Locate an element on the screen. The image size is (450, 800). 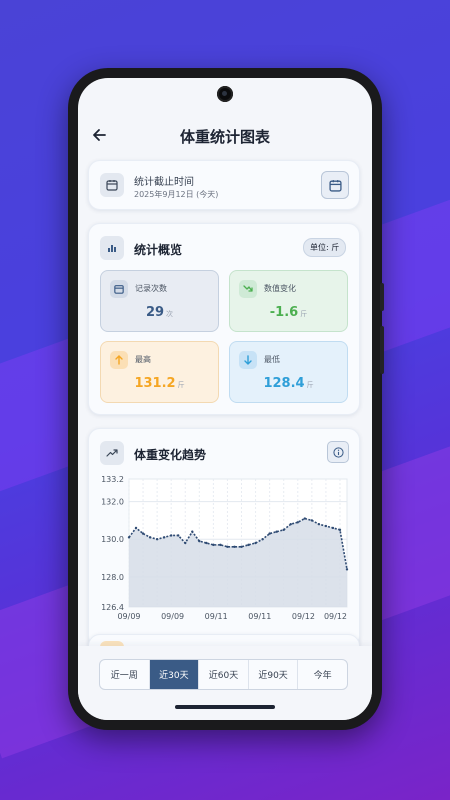
stat-card-max: 最高 131.2 斤 is located at coordinates (159, 372).